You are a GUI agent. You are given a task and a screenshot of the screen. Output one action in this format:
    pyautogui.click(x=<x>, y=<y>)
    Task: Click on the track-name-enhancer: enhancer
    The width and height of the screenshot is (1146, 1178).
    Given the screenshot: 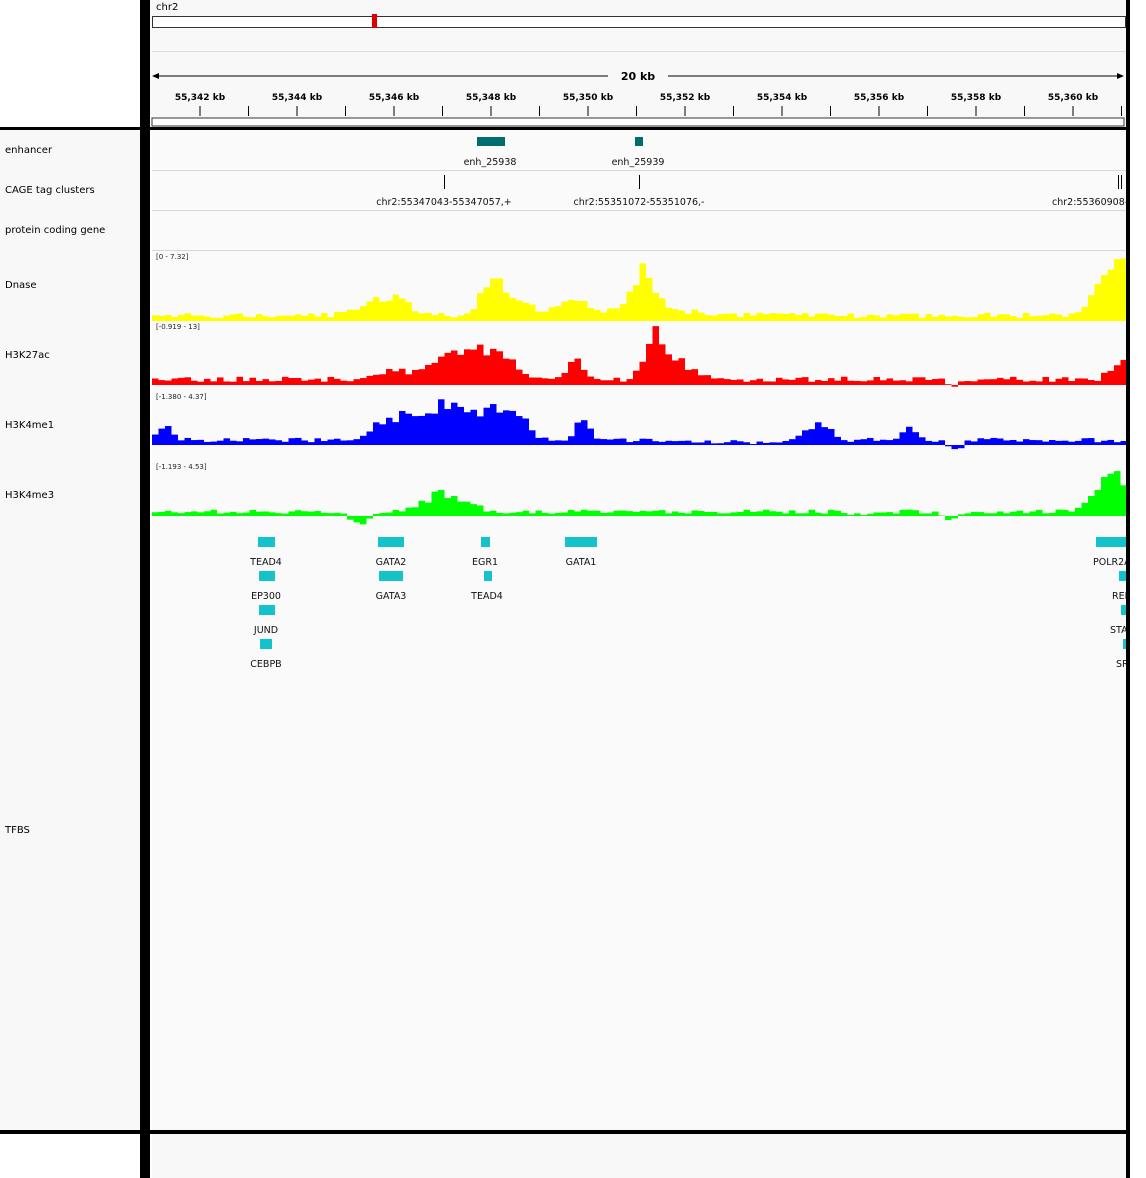 What is the action you would take?
    pyautogui.click(x=28, y=150)
    